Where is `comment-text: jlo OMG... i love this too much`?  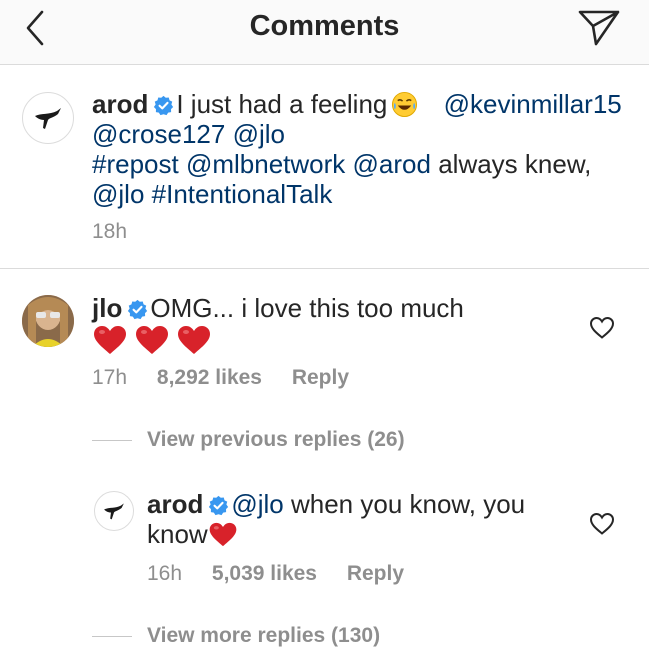 comment-text: jlo OMG... i love this too much is located at coordinates (332, 308).